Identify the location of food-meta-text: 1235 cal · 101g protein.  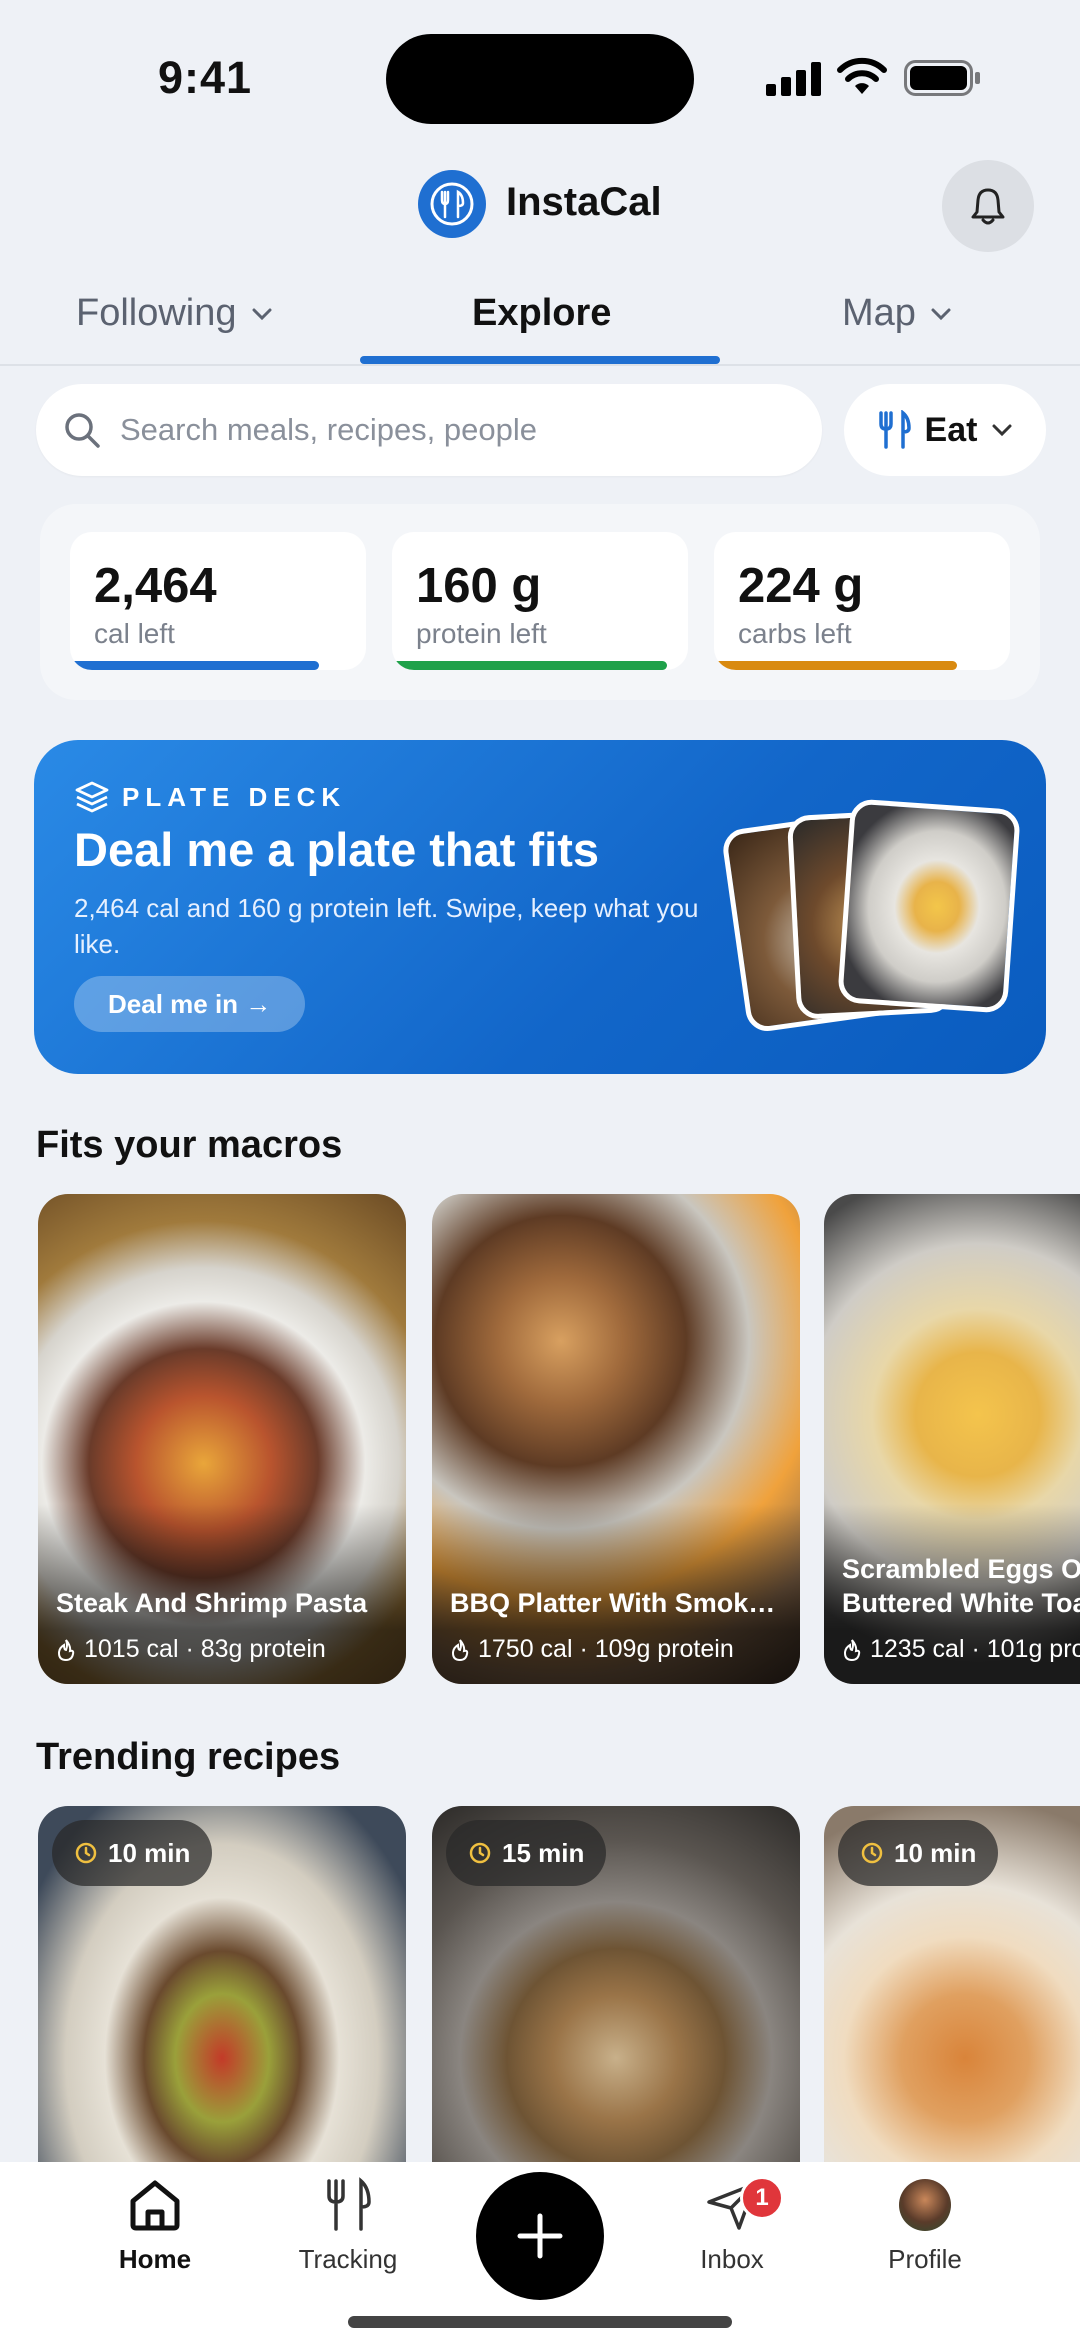
(975, 1649).